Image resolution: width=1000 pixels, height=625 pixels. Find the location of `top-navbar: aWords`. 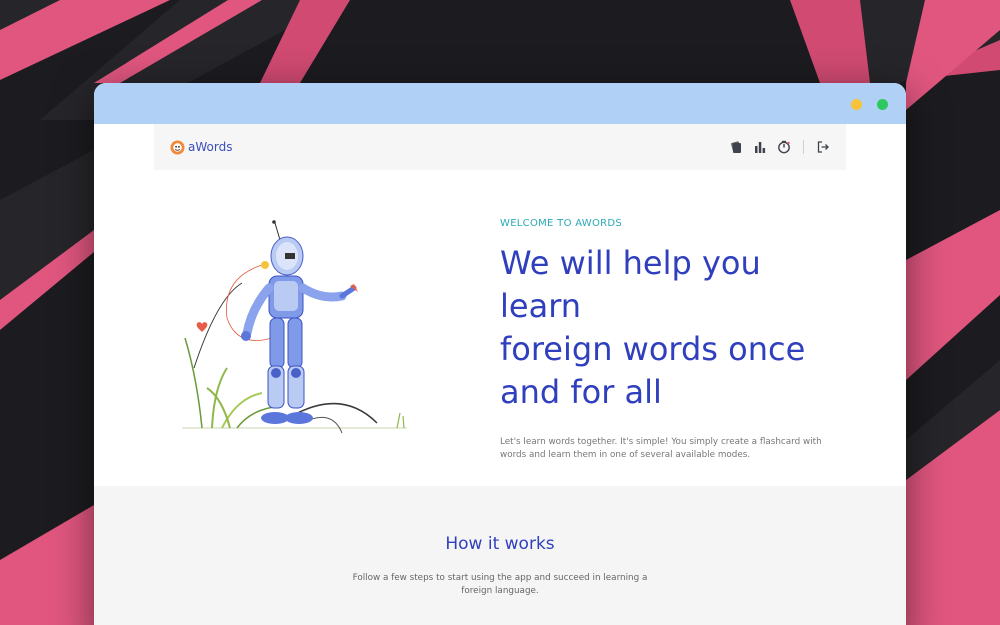

top-navbar: aWords is located at coordinates (500, 147).